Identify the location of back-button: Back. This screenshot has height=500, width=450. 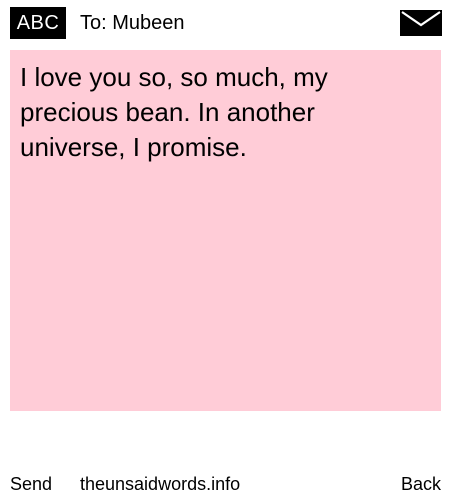
(421, 484).